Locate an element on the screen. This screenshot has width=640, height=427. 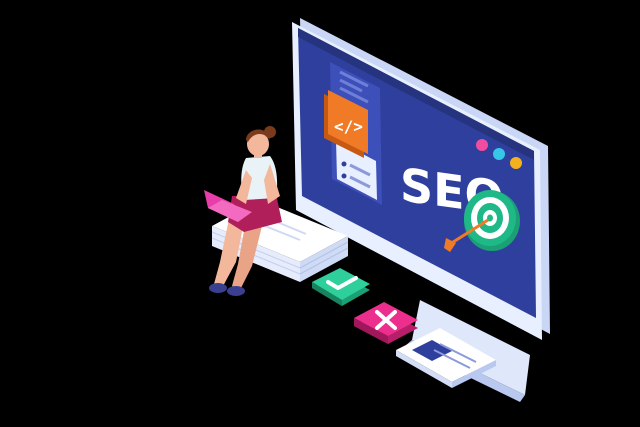
dot-cyan is located at coordinates (499, 154).